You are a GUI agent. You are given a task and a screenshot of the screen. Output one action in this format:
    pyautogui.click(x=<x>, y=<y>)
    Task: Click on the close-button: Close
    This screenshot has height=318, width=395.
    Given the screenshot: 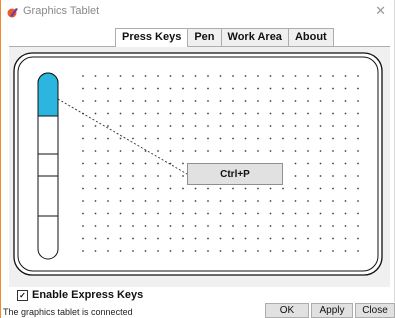 What is the action you would take?
    pyautogui.click(x=375, y=310)
    